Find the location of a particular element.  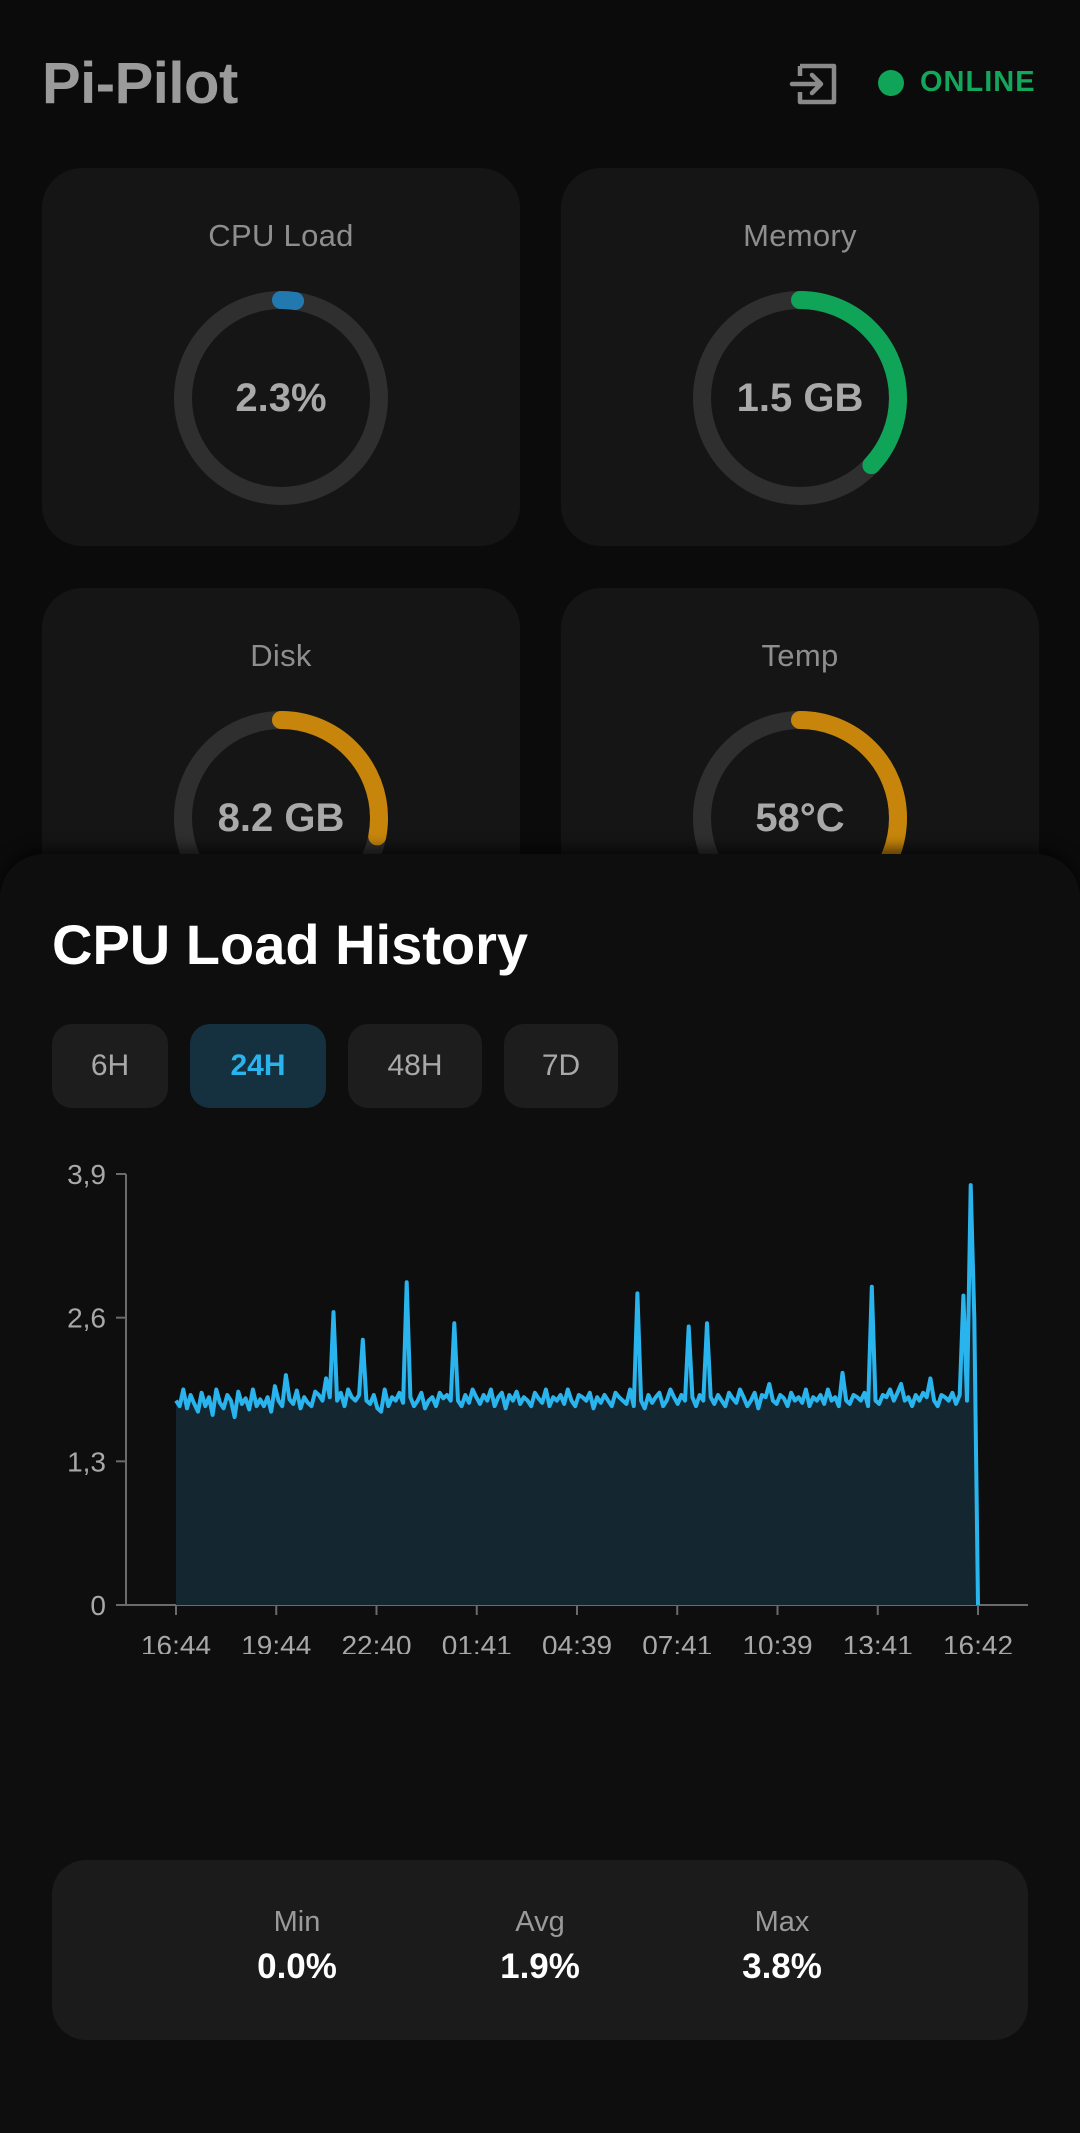

stat-avg-value: 1.9% is located at coordinates (540, 1966).